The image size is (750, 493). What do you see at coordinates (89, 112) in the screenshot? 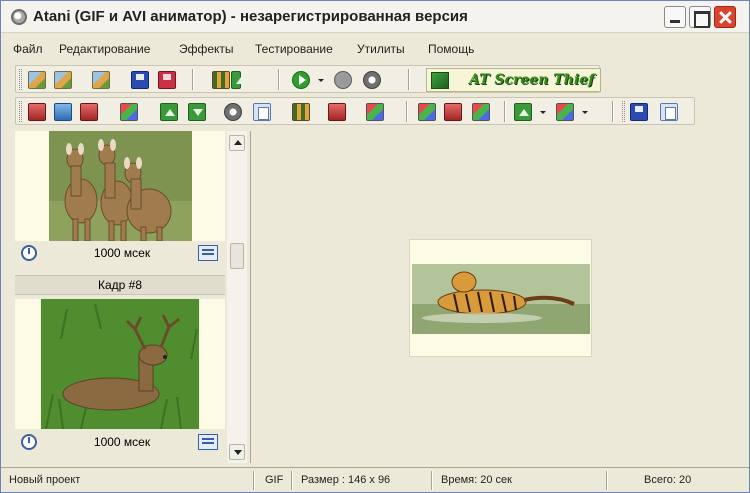
I see `delete-frame-icon` at bounding box center [89, 112].